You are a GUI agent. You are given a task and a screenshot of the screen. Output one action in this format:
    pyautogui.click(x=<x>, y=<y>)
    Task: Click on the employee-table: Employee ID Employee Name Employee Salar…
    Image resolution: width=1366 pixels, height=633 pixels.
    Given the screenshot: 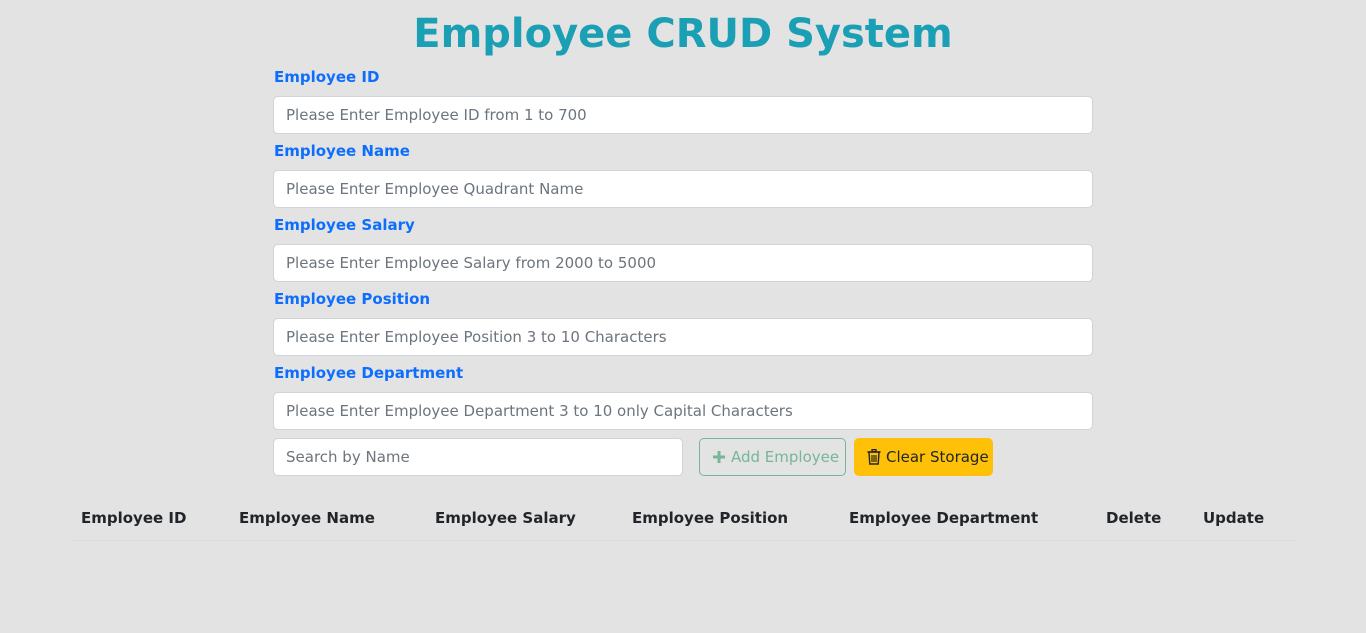 What is the action you would take?
    pyautogui.click(x=683, y=518)
    